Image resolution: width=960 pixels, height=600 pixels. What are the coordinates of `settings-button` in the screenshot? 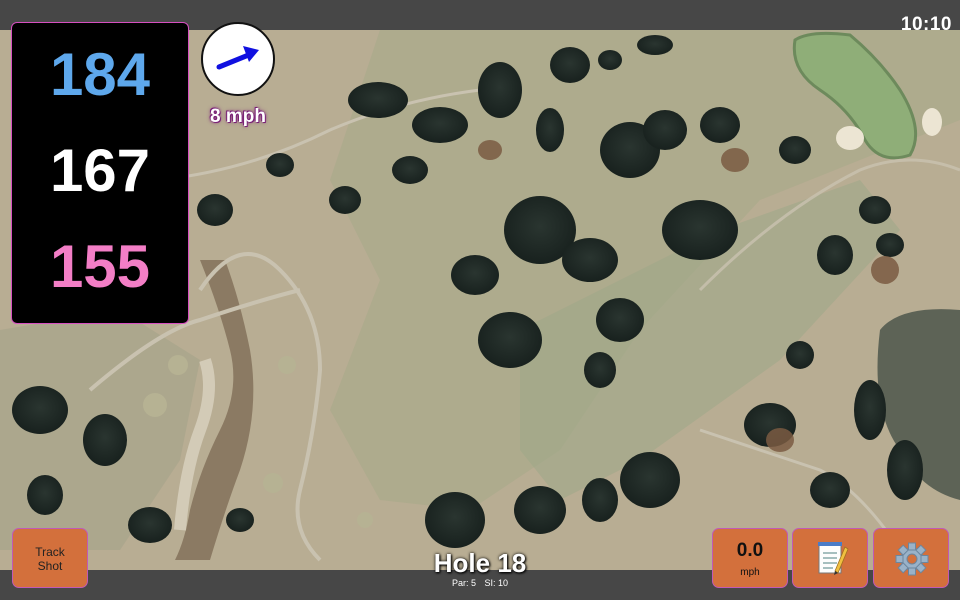 It's located at (911, 558).